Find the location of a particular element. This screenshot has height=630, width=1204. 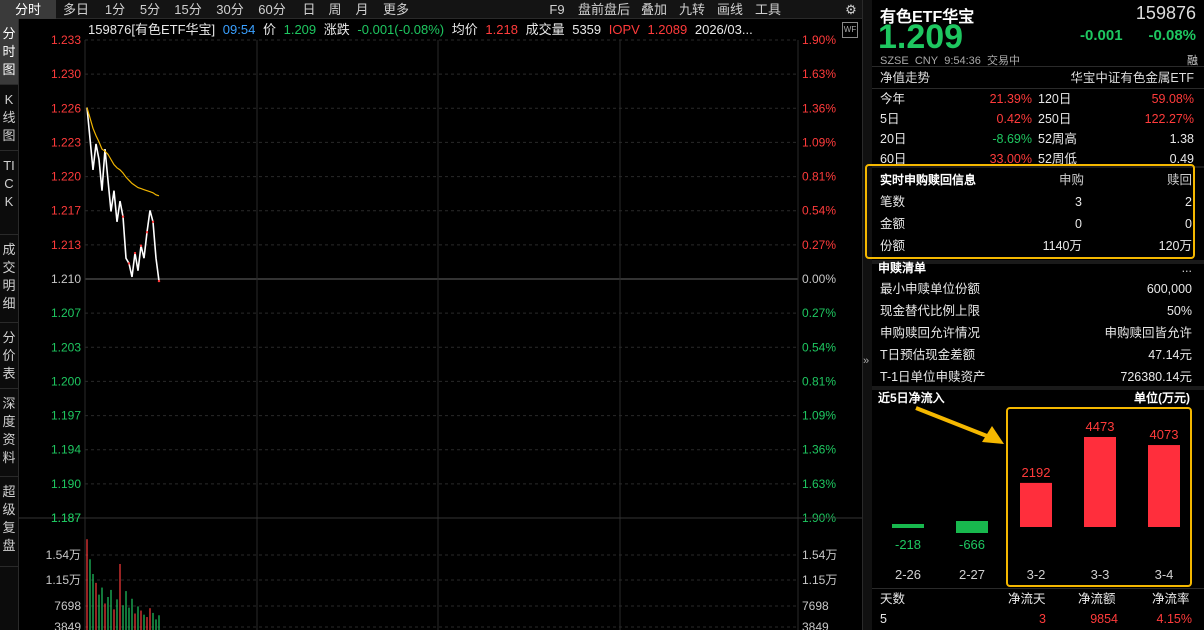

stat-value: 21.39% is located at coordinates (1010, 99).